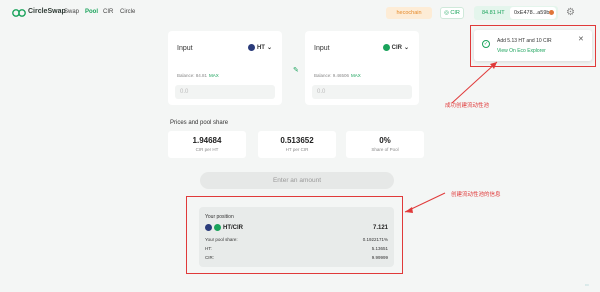 The height and width of the screenshot is (292, 600). Describe the element at coordinates (225, 92) in the screenshot. I see `amount-input-ht: 0.0` at that location.